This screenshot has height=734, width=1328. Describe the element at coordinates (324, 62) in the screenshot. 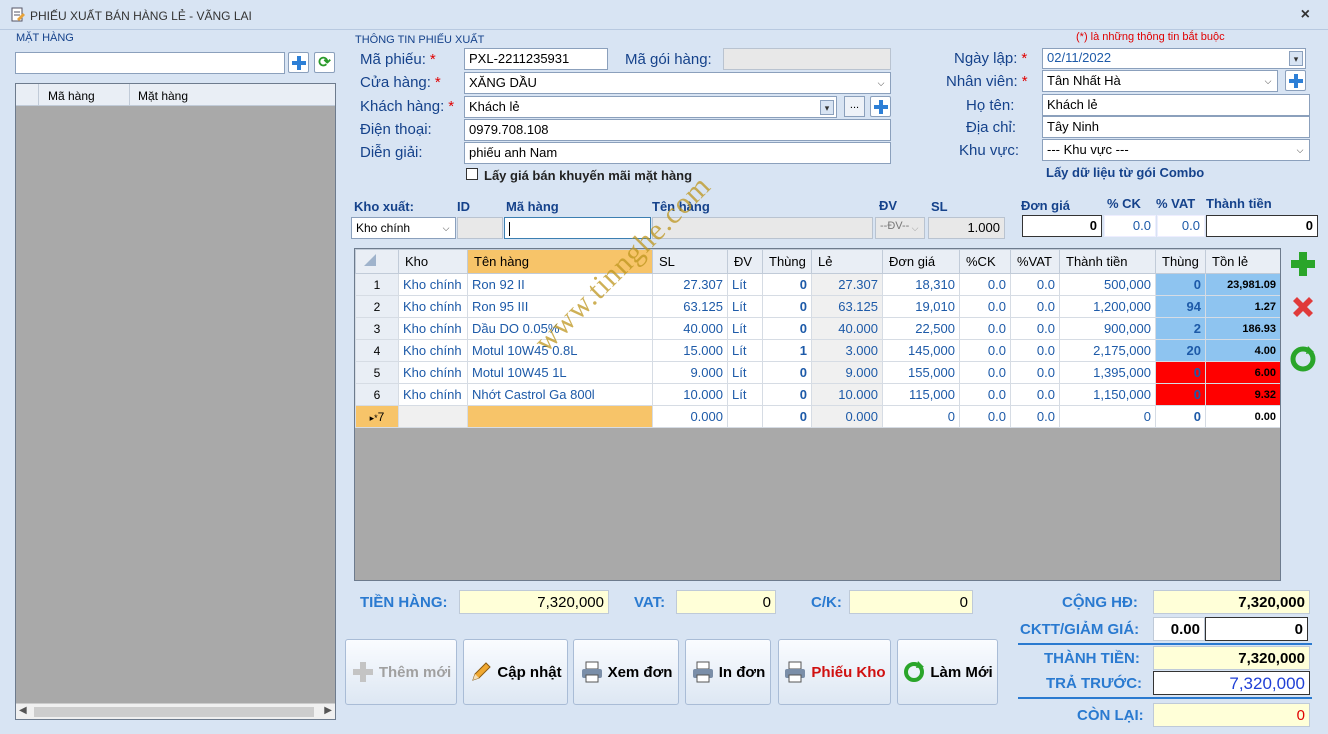

I see `refresh-products-button: ⟳` at that location.